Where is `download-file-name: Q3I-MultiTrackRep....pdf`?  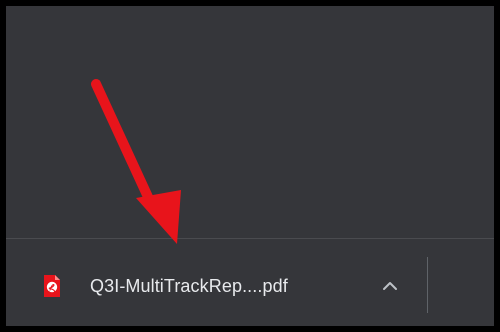
download-file-name: Q3I-MultiTrackRep....pdf is located at coordinates (189, 285).